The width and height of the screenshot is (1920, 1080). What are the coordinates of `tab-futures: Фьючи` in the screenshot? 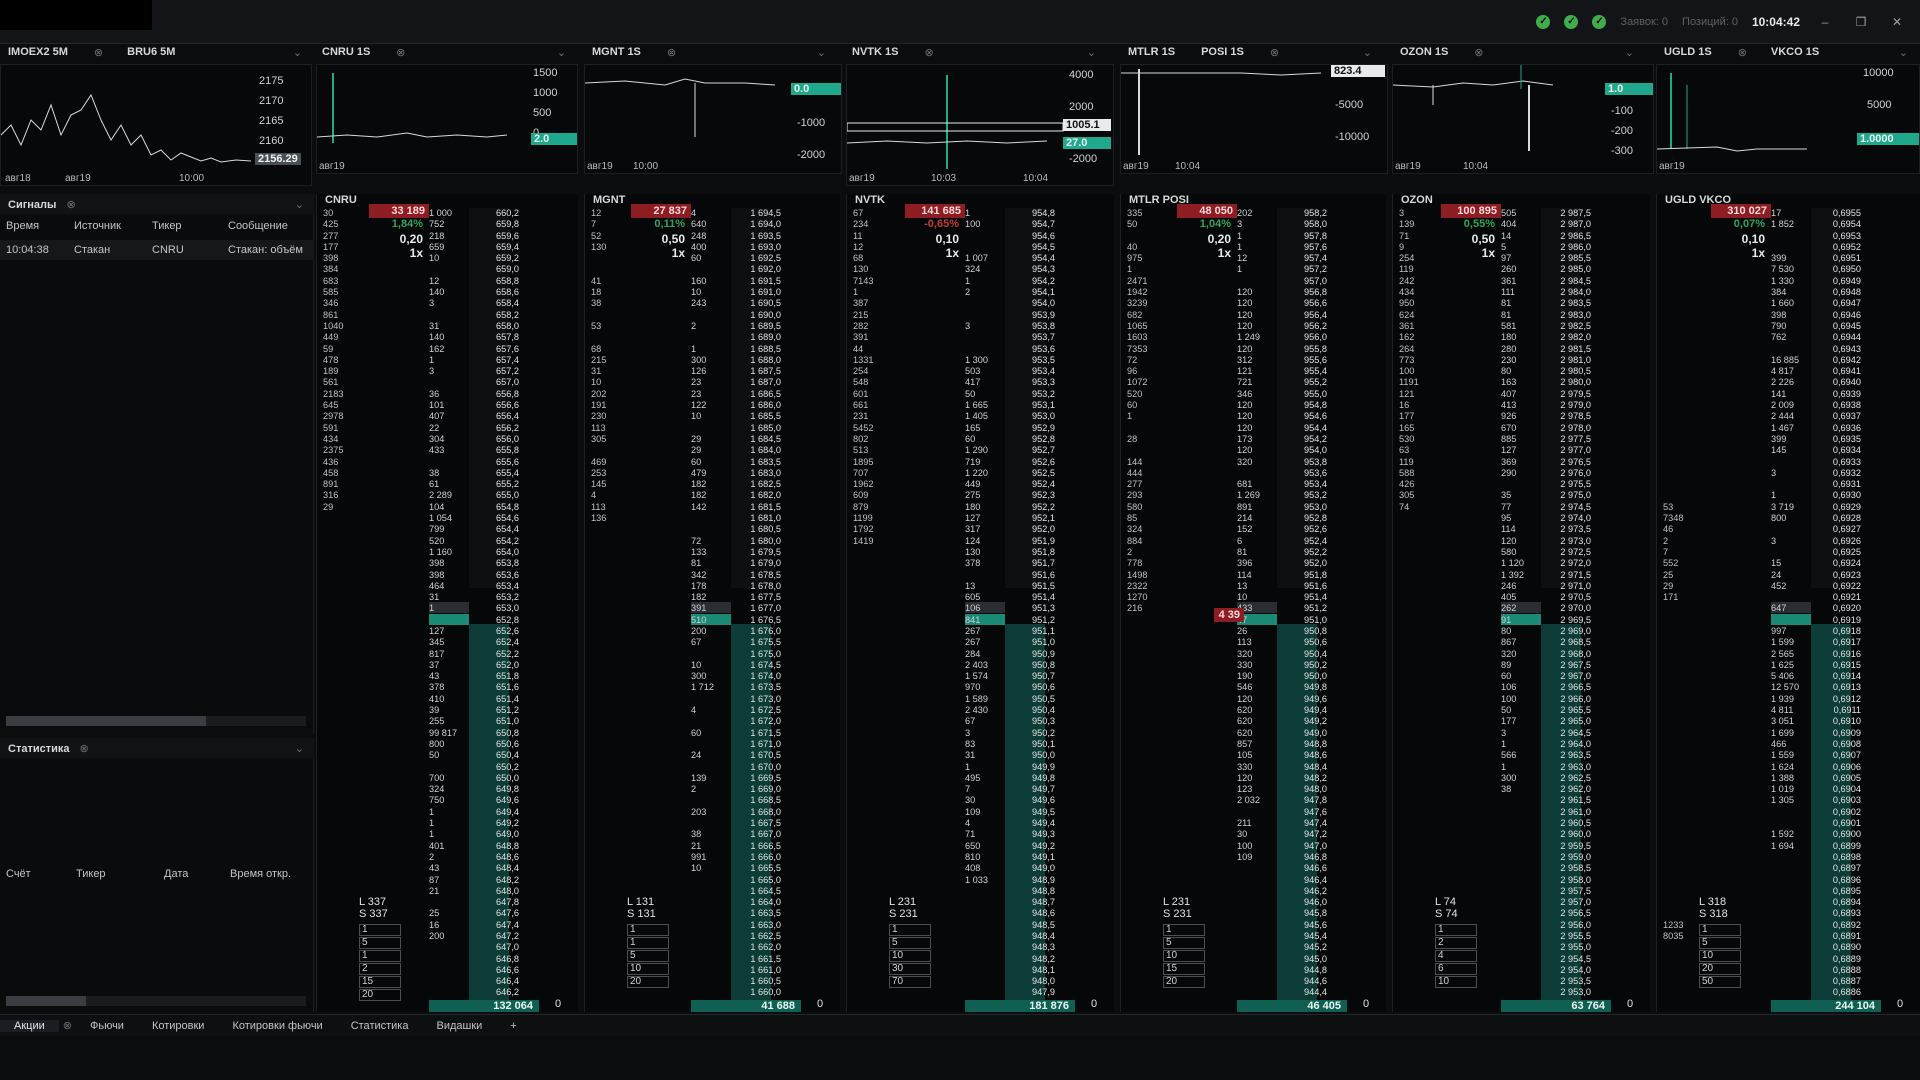 It's located at (107, 1026).